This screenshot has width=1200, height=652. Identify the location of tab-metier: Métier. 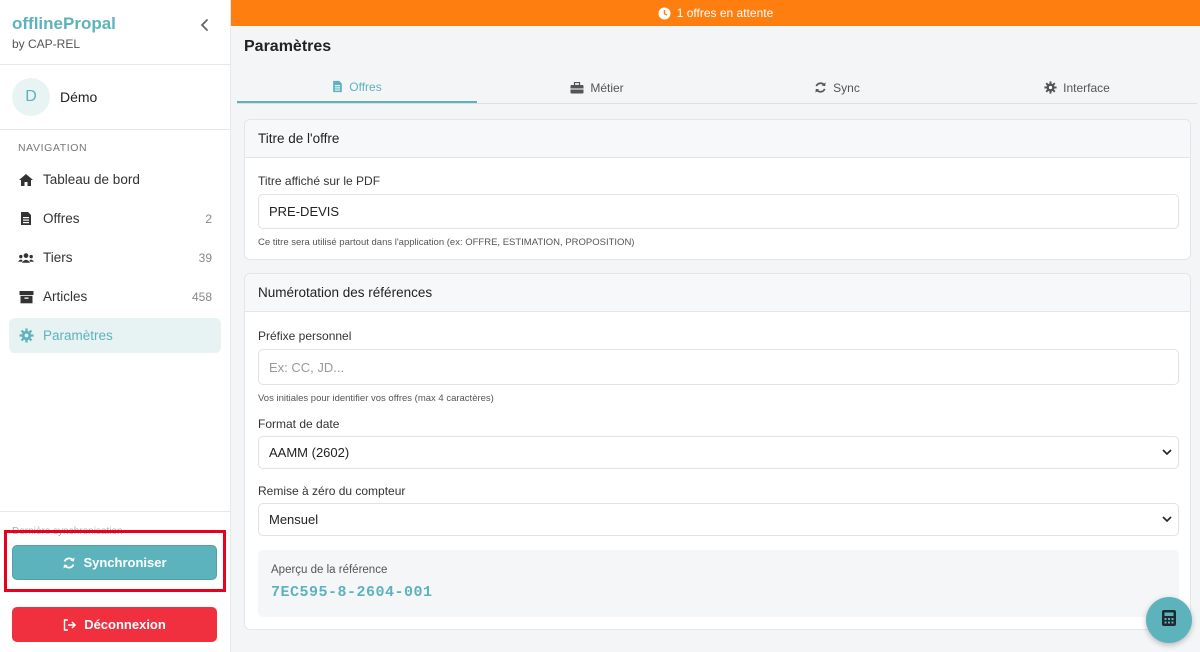
(597, 87).